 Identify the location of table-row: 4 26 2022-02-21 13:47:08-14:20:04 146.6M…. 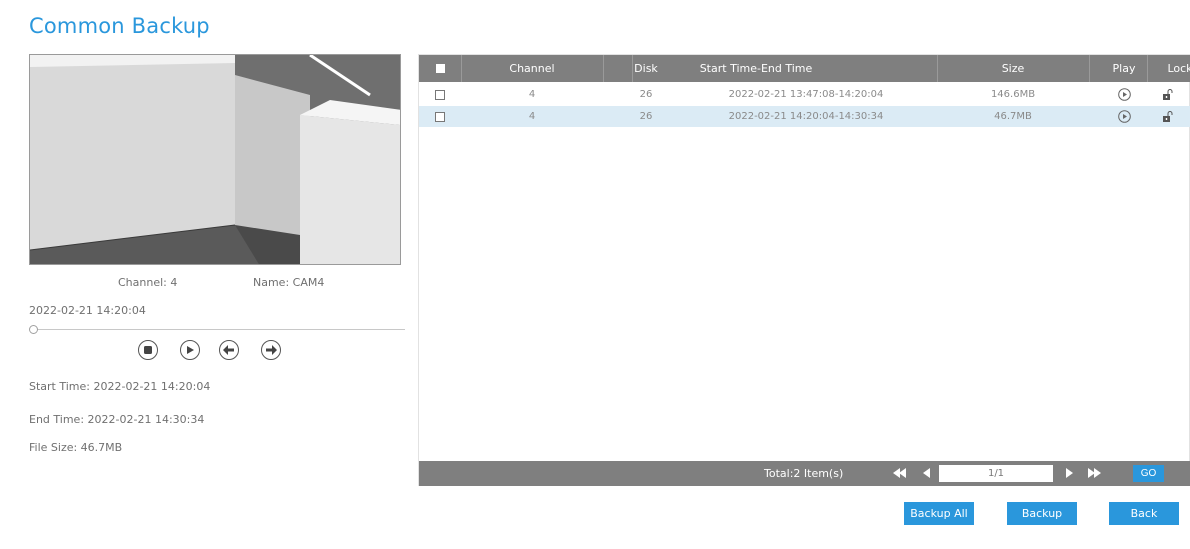
(804, 94).